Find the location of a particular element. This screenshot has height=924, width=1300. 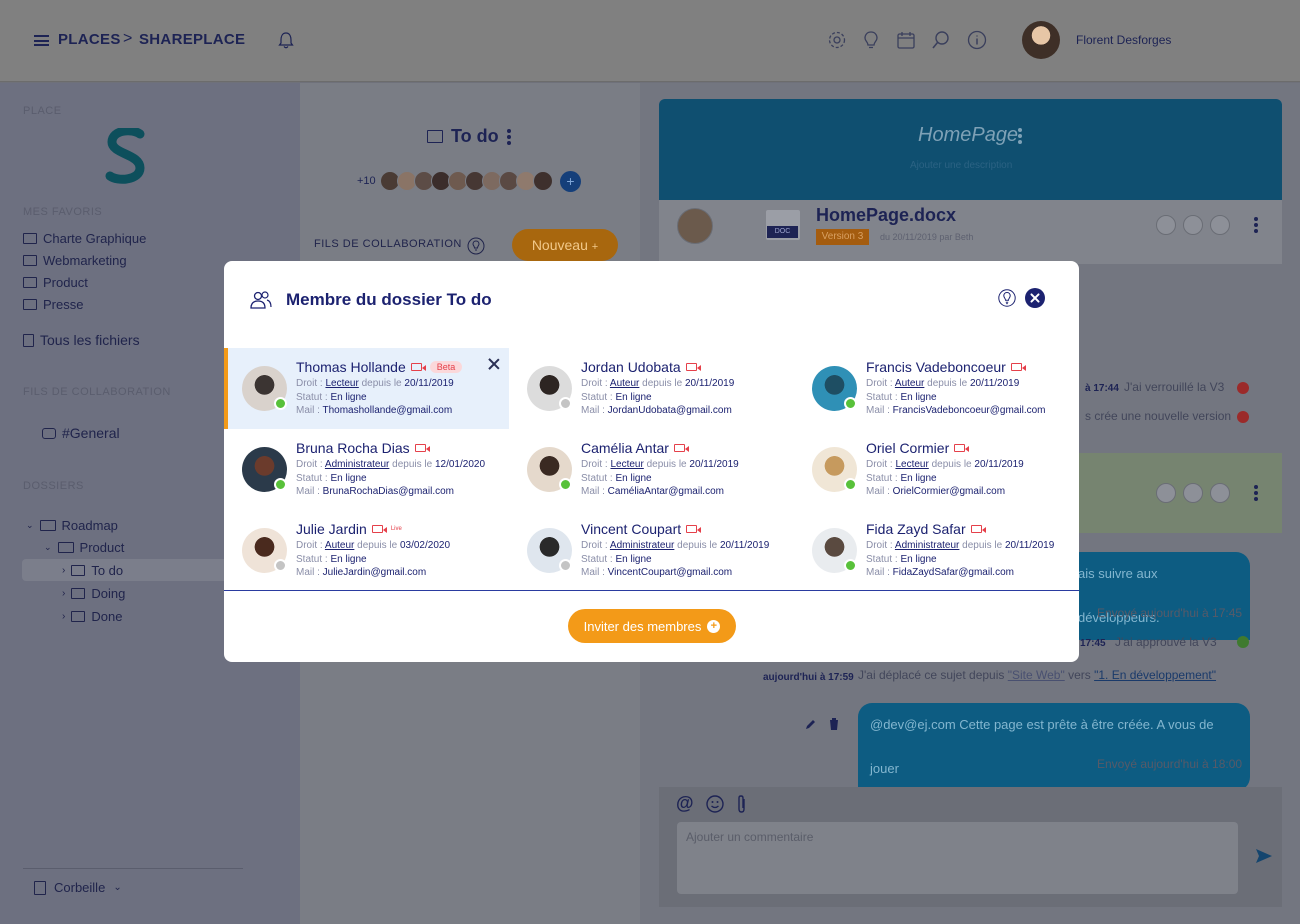

member-role: Droit : Lecteur depuis le 20/11/2019 is located at coordinates (375, 383).